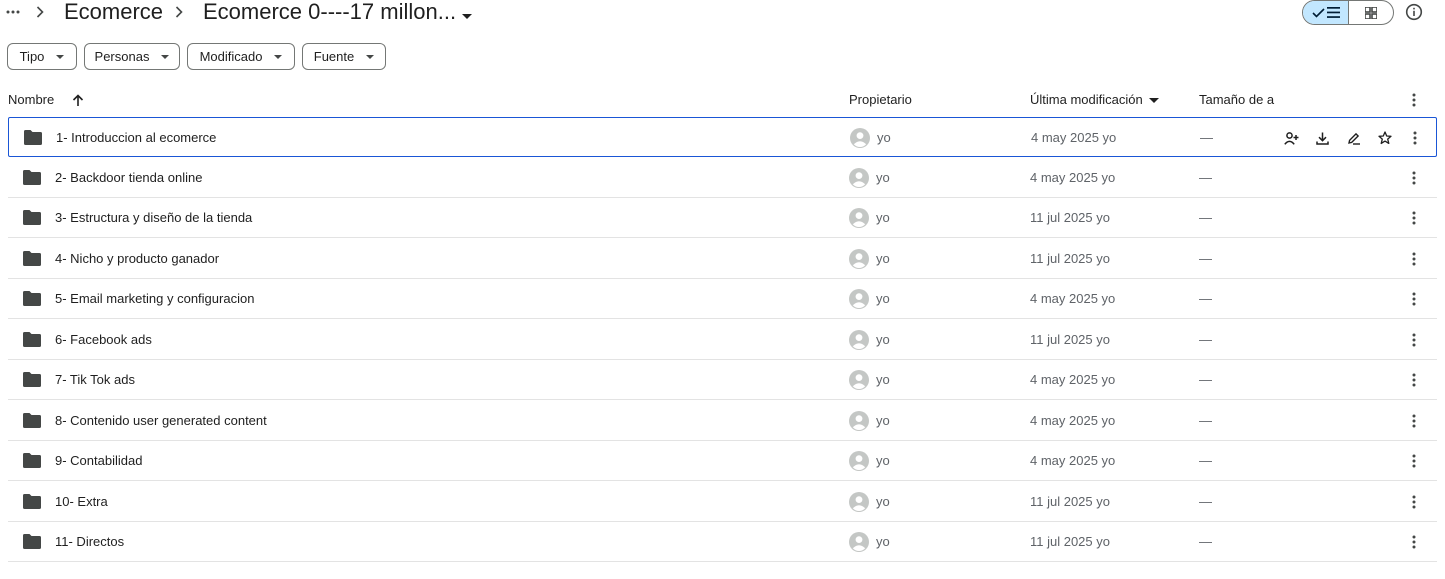 This screenshot has height=579, width=1445. Describe the element at coordinates (1236, 100) in the screenshot. I see `column-header-size: Tamaño de a` at that location.